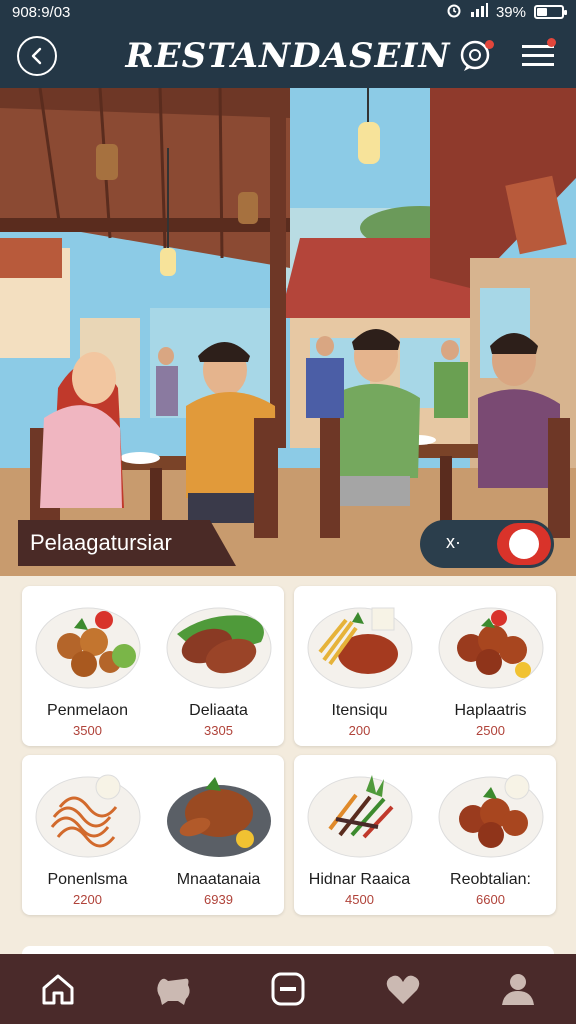 The height and width of the screenshot is (1024, 576). I want to click on chat-button, so click(476, 56).